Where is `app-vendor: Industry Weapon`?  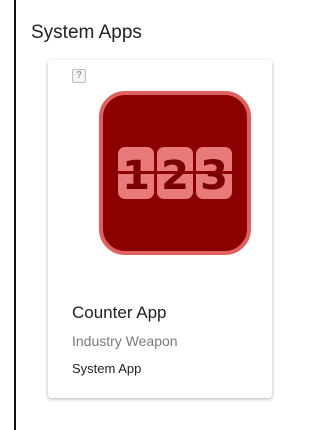
app-vendor: Industry Weapon is located at coordinates (125, 341).